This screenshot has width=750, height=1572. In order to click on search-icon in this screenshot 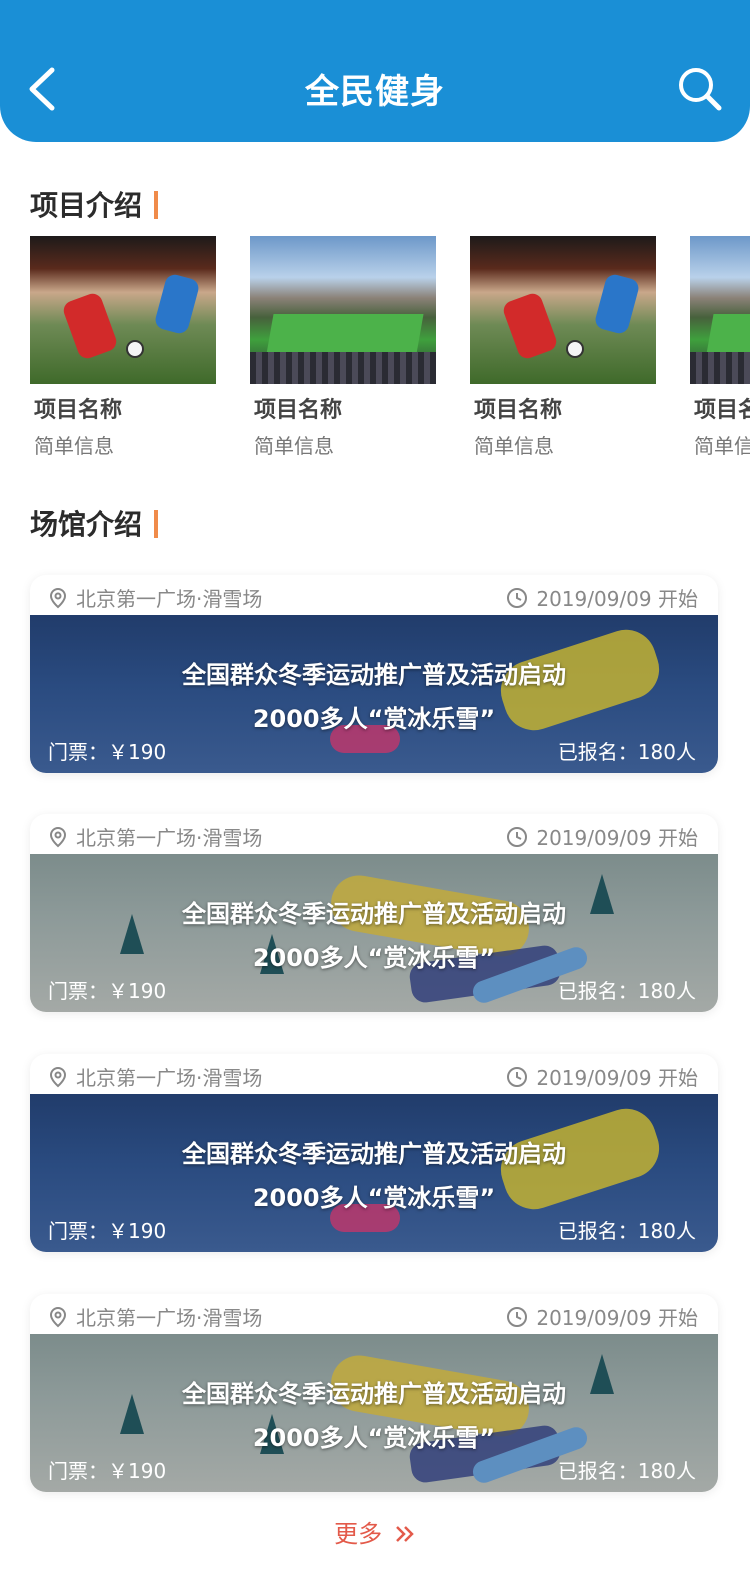, I will do `click(700, 89)`.